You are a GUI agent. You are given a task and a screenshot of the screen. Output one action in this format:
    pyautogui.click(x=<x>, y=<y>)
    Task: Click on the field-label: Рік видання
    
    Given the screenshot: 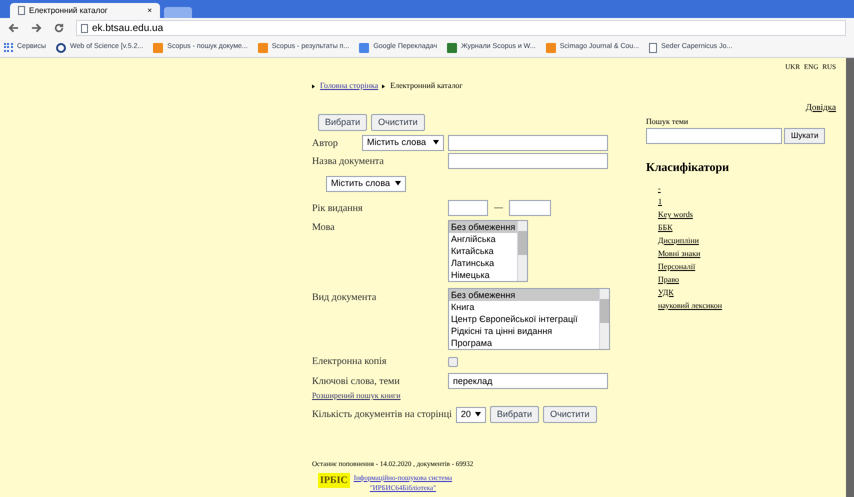 What is the action you would take?
    pyautogui.click(x=338, y=209)
    